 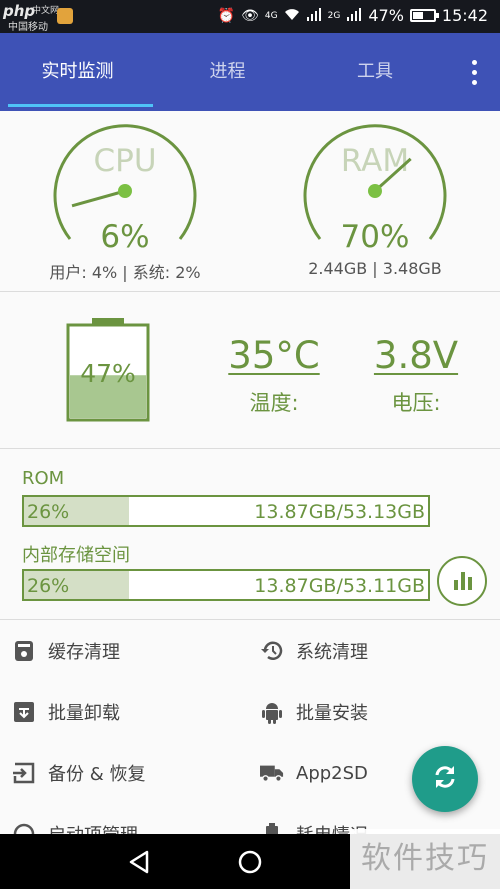 What do you see at coordinates (334, 15) in the screenshot?
I see `network-2g-icon: 2G` at bounding box center [334, 15].